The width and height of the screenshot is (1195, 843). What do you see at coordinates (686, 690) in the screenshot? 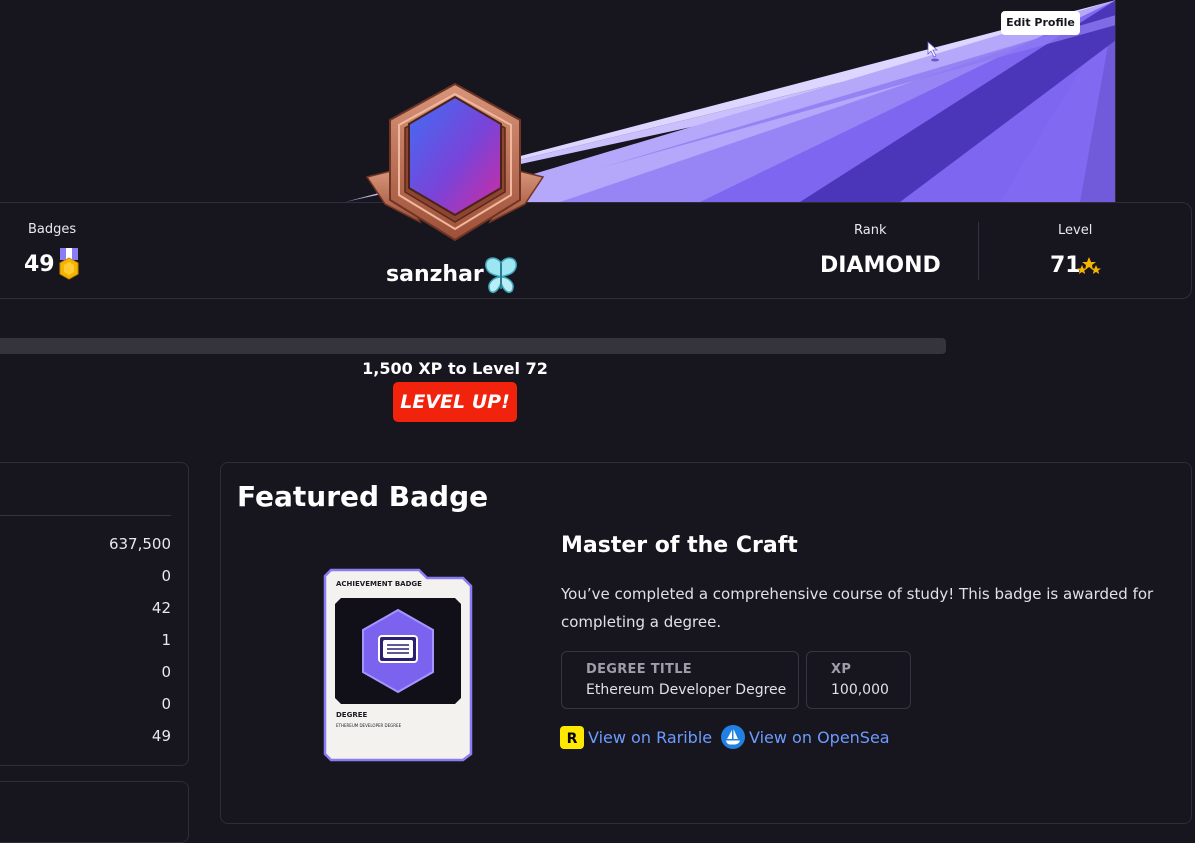
I see `degree-title-value: Ethereum Developer Degree` at bounding box center [686, 690].